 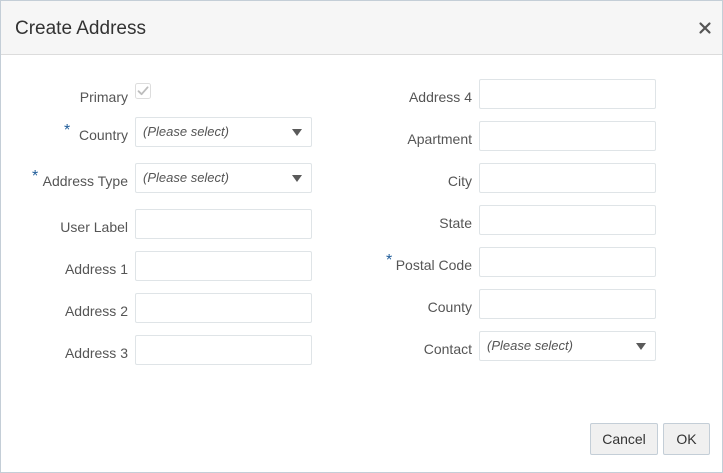 What do you see at coordinates (567, 262) in the screenshot?
I see `postal-code-input` at bounding box center [567, 262].